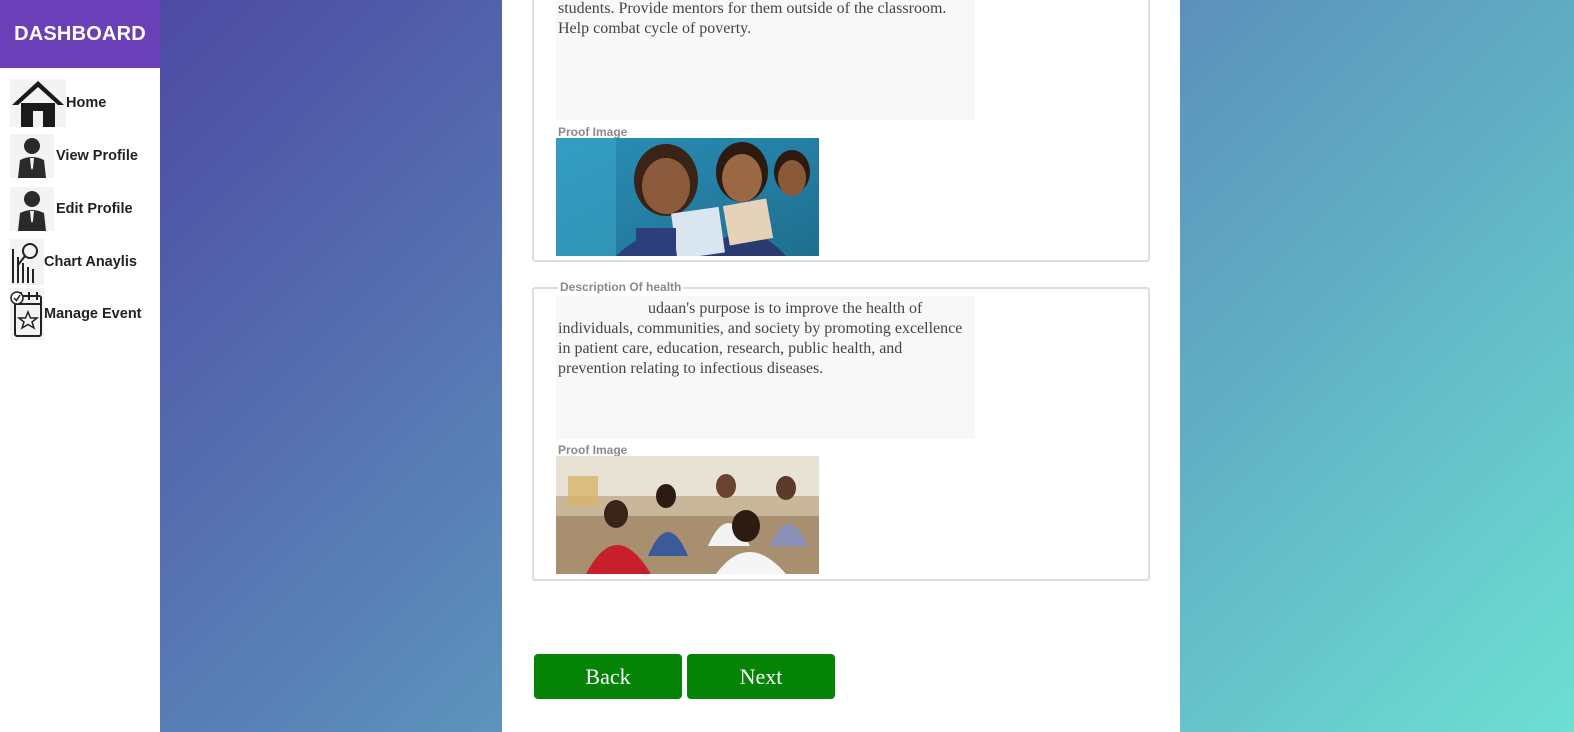 The image size is (1574, 732). Describe the element at coordinates (90, 262) in the screenshot. I see `sidebar-item-label: Chart Anaylis` at that location.